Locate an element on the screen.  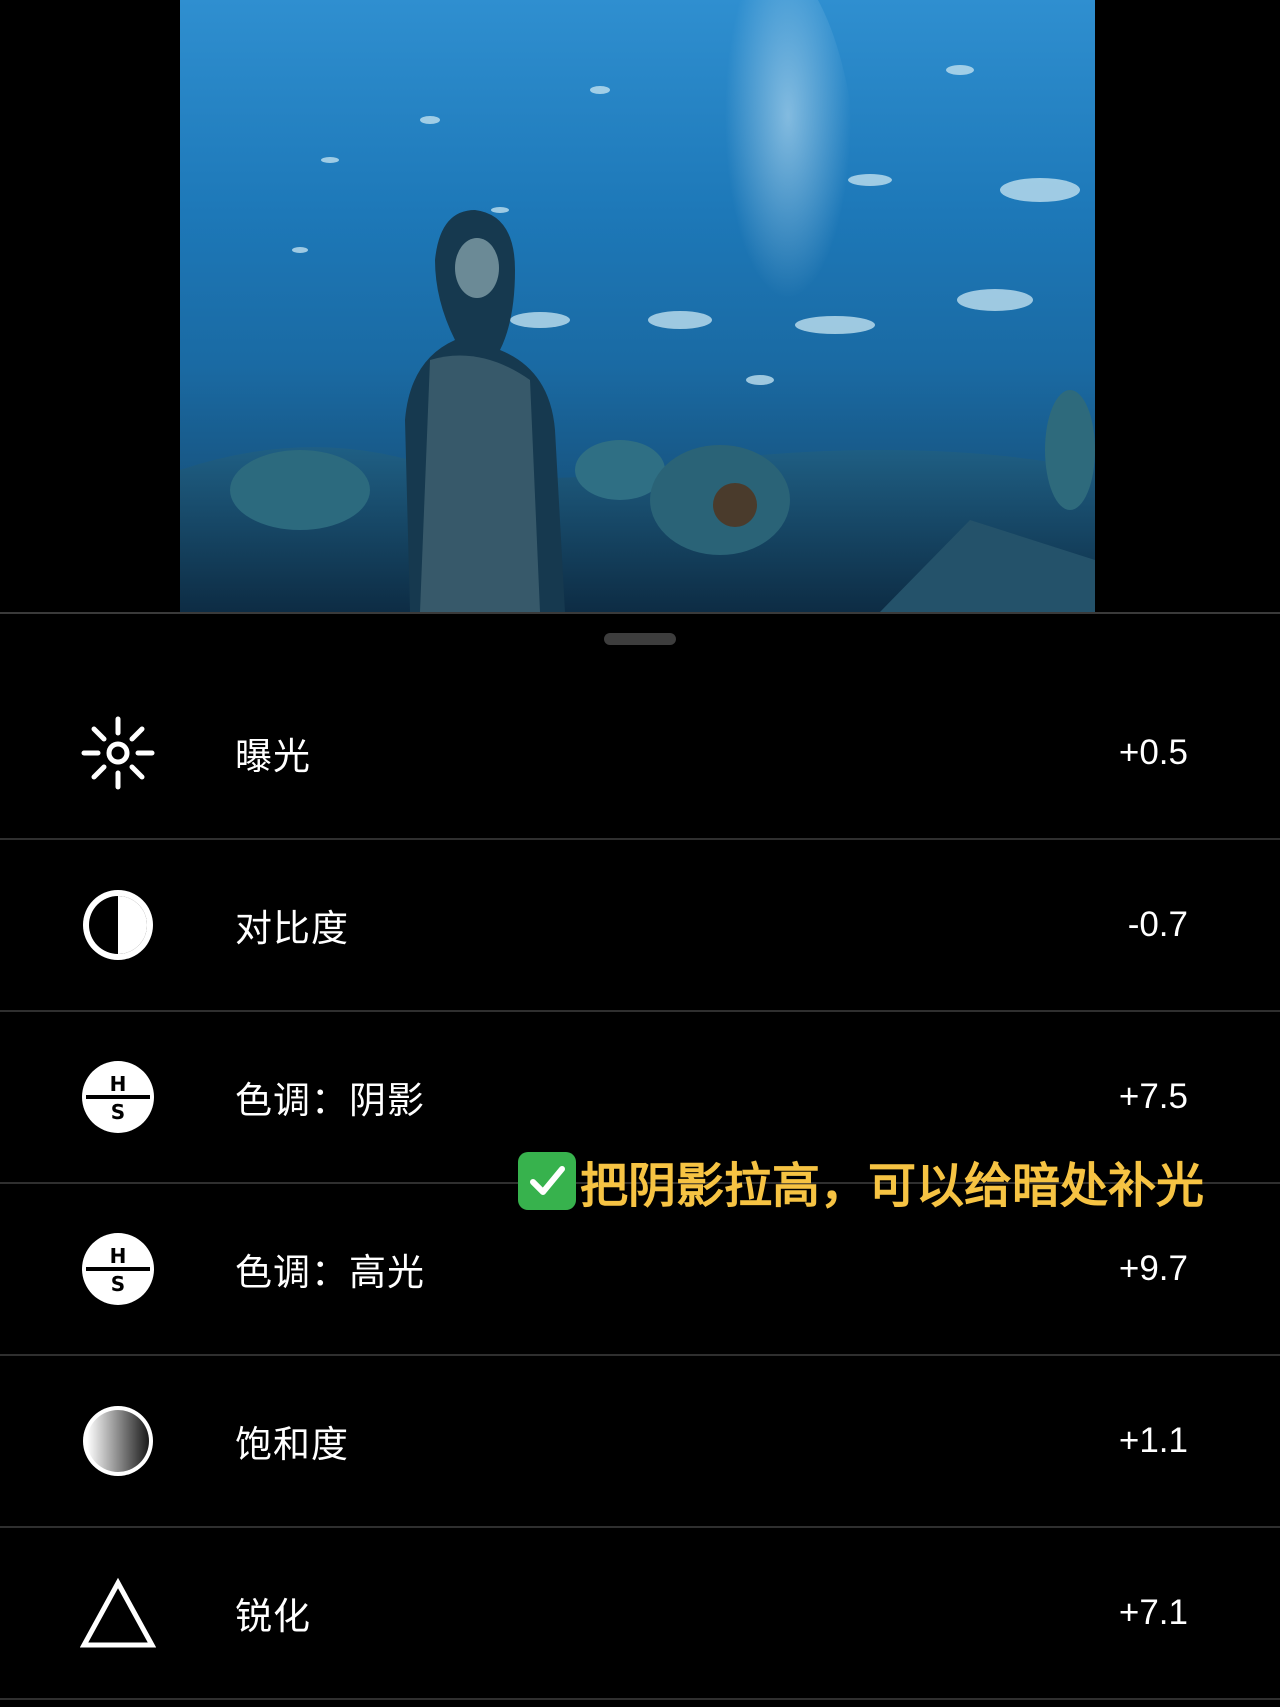
adjustment-label: 锐化 is located at coordinates (273, 1616).